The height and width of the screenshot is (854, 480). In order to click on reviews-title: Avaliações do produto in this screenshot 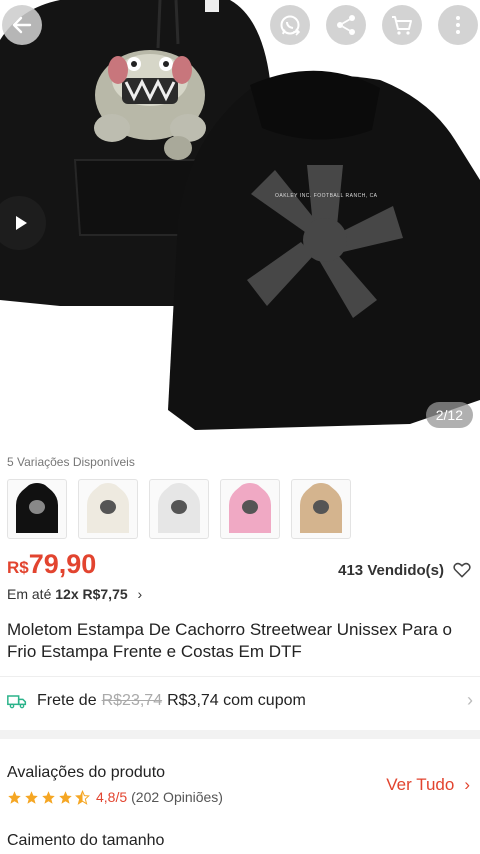, I will do `click(86, 772)`.